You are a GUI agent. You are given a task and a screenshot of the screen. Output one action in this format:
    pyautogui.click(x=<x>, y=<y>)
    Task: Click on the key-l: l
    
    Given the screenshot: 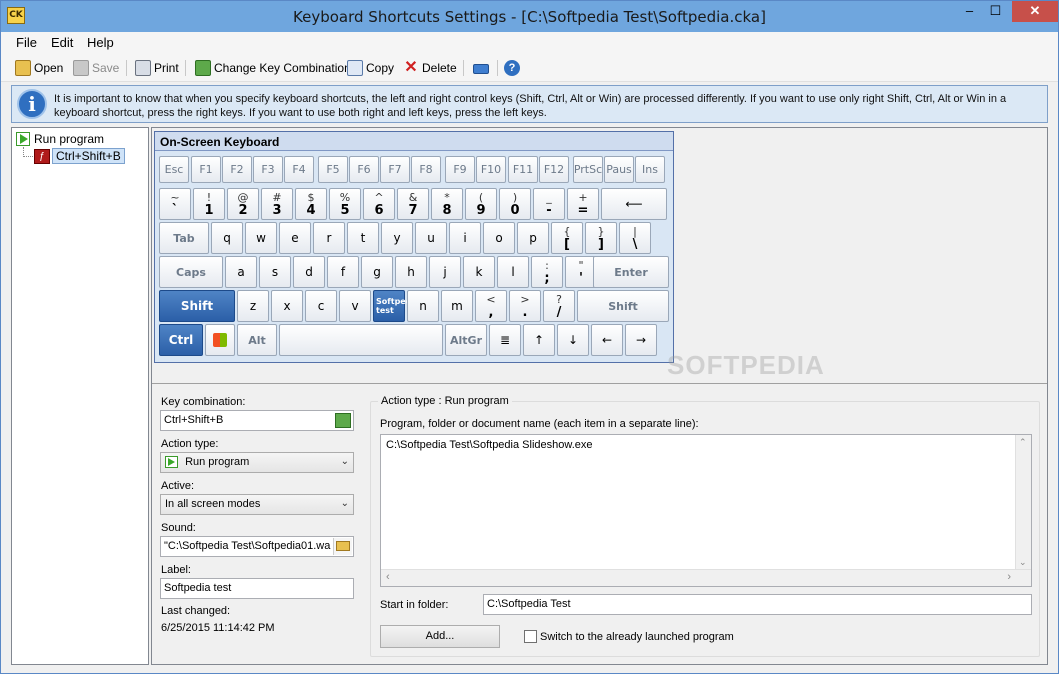 What is the action you would take?
    pyautogui.click(x=513, y=272)
    